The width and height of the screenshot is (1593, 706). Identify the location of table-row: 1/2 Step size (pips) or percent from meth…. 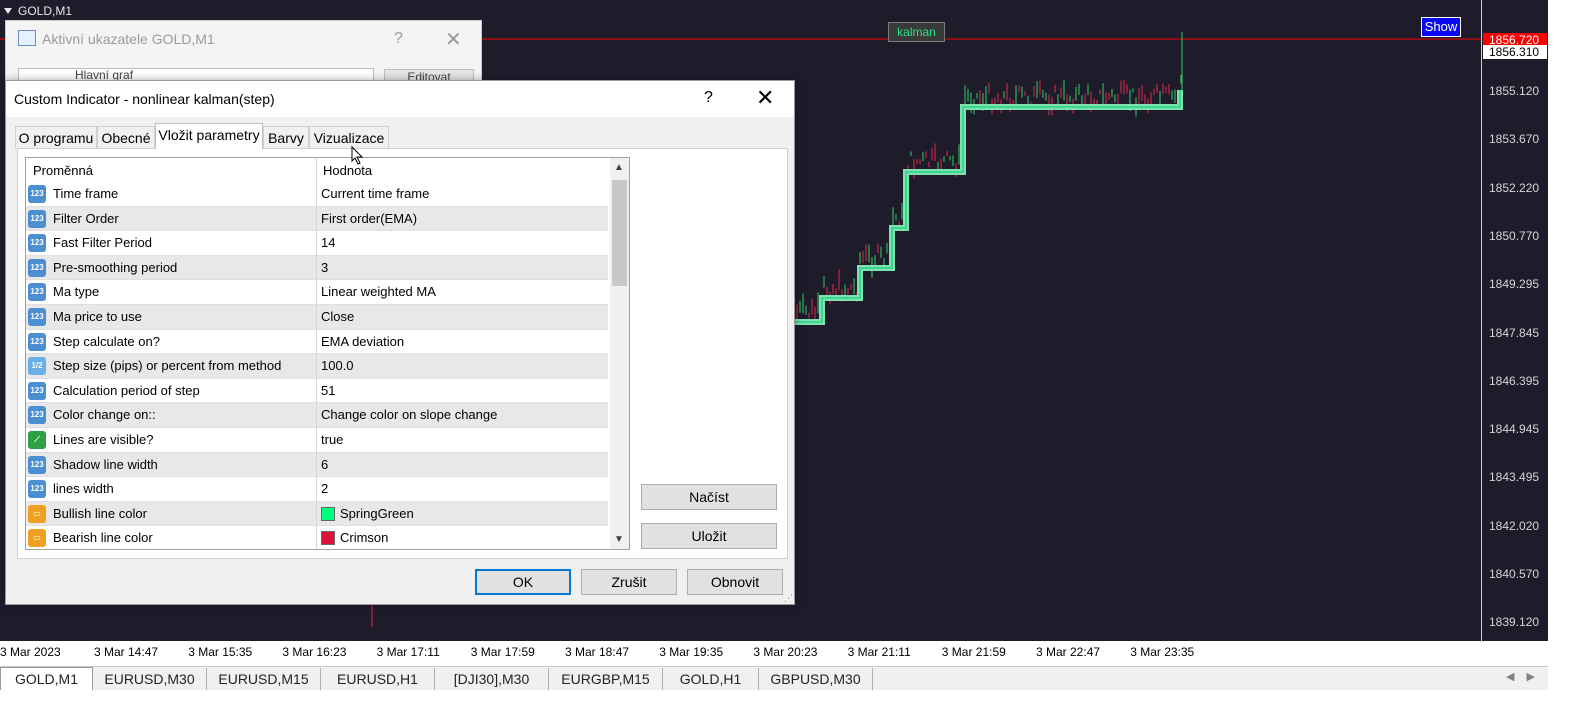
(317, 366).